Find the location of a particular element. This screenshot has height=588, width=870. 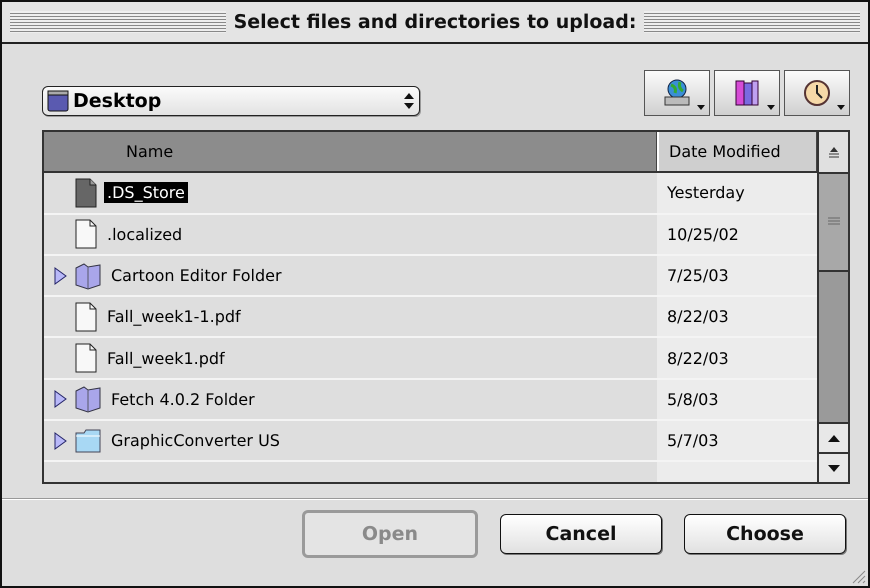

dialog-button: Choose is located at coordinates (765, 534).